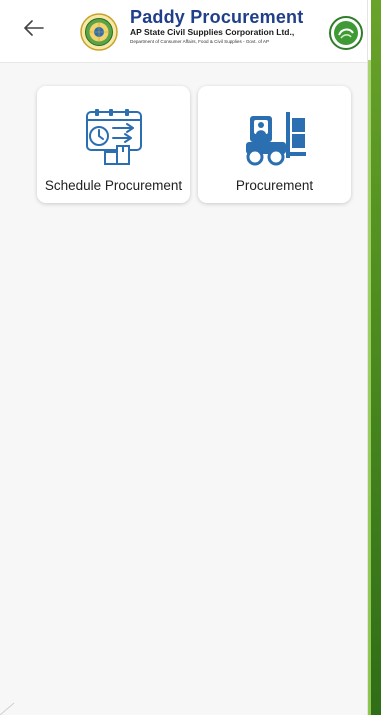  Describe the element at coordinates (113, 137) in the screenshot. I see `schedule-calendar-clock-icon` at that location.